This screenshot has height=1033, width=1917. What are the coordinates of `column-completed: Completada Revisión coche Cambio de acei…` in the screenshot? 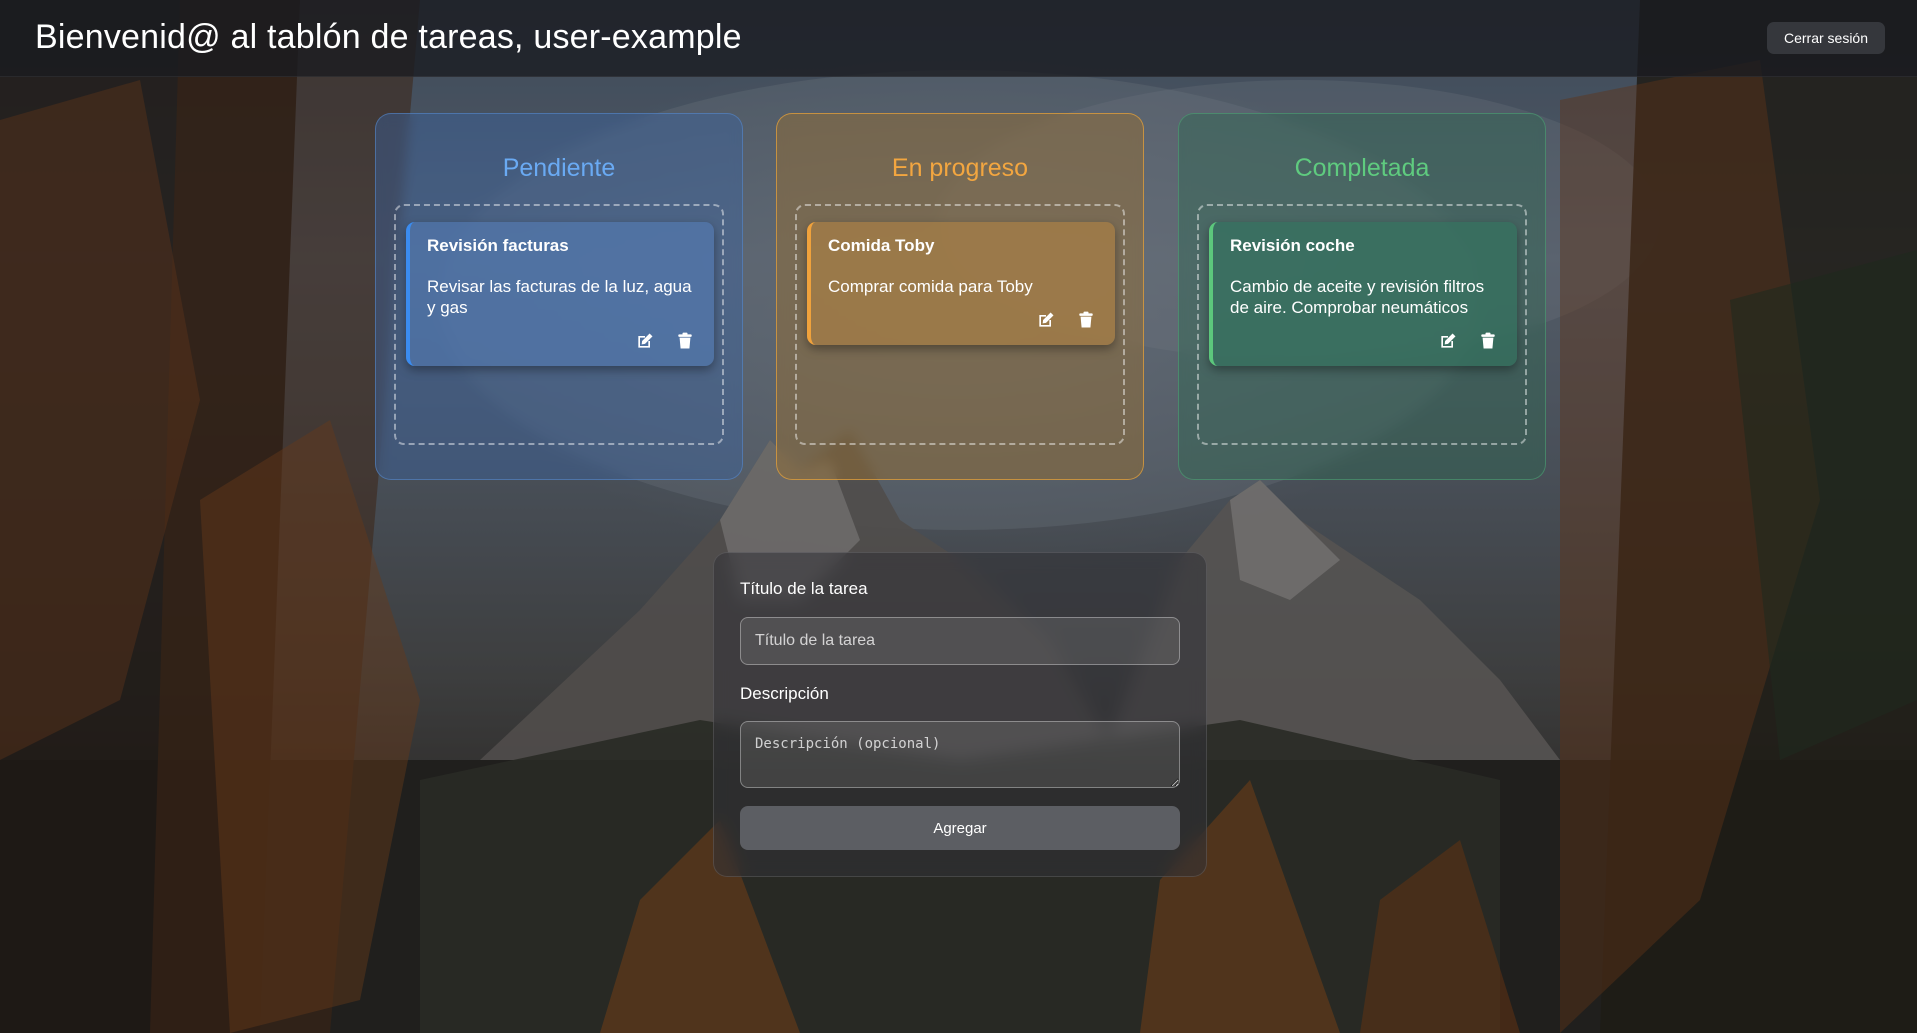 It's located at (1362, 296).